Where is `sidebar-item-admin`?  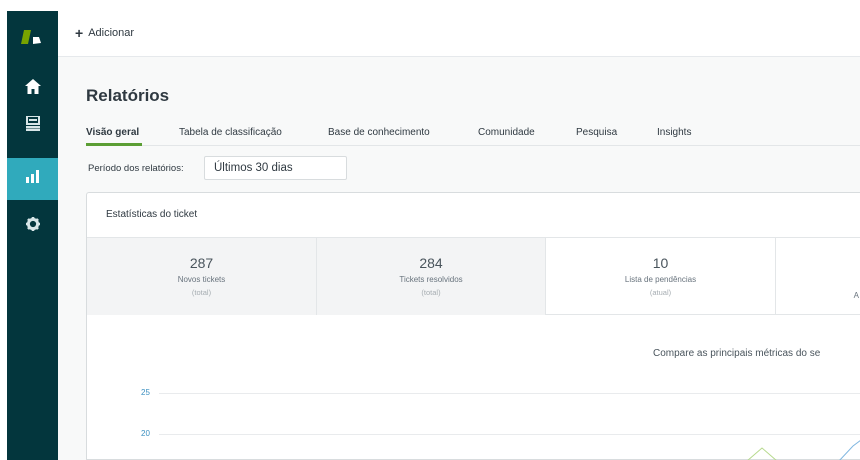
sidebar-item-admin is located at coordinates (32, 226).